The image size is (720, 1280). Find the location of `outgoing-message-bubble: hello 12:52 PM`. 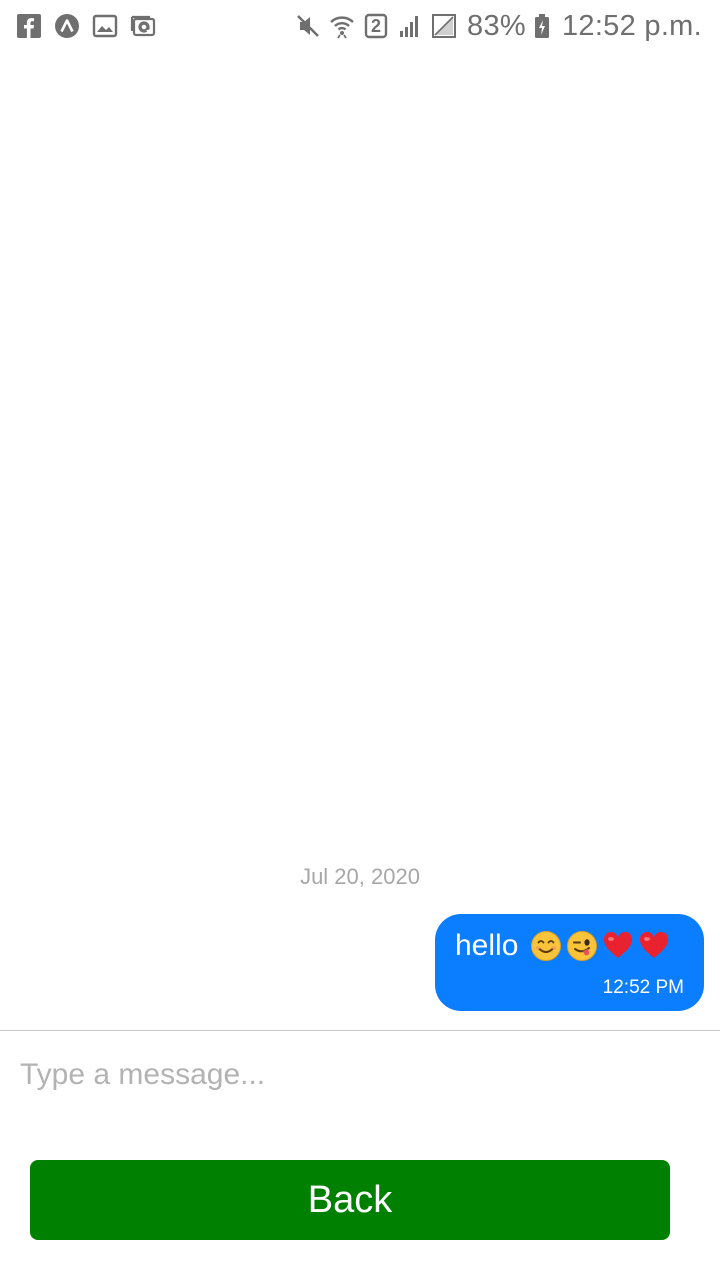

outgoing-message-bubble: hello 12:52 PM is located at coordinates (569, 962).